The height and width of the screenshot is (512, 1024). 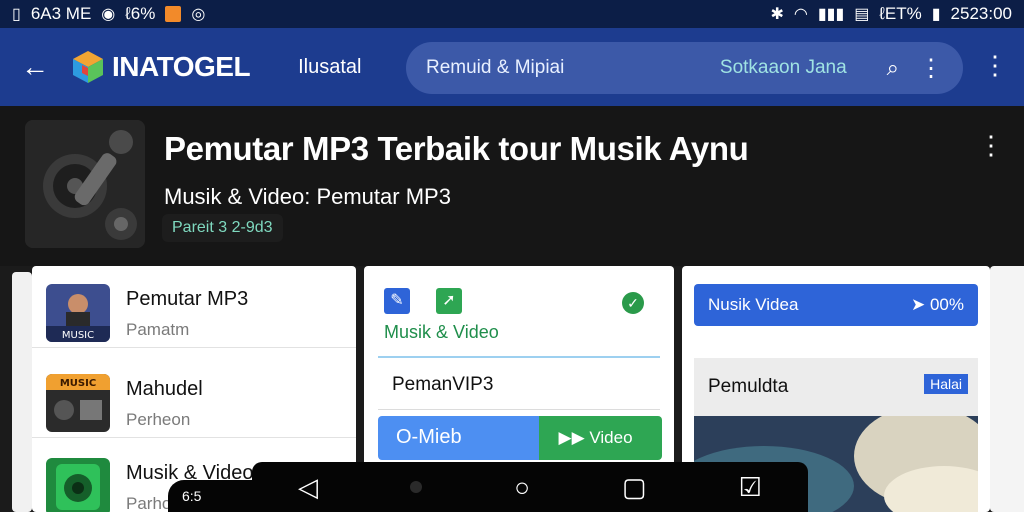 What do you see at coordinates (748, 386) in the screenshot?
I see `media-panel-label: Pemuldta` at bounding box center [748, 386].